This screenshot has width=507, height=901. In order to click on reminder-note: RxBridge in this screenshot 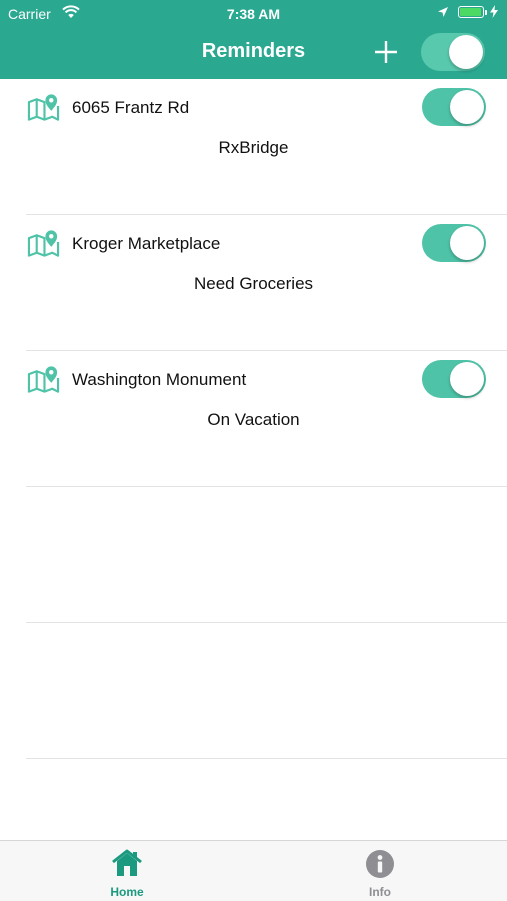, I will do `click(253, 147)`.